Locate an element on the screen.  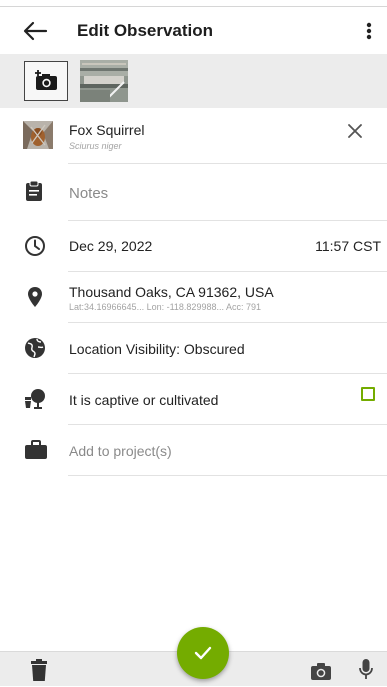
close-icon is located at coordinates (355, 131).